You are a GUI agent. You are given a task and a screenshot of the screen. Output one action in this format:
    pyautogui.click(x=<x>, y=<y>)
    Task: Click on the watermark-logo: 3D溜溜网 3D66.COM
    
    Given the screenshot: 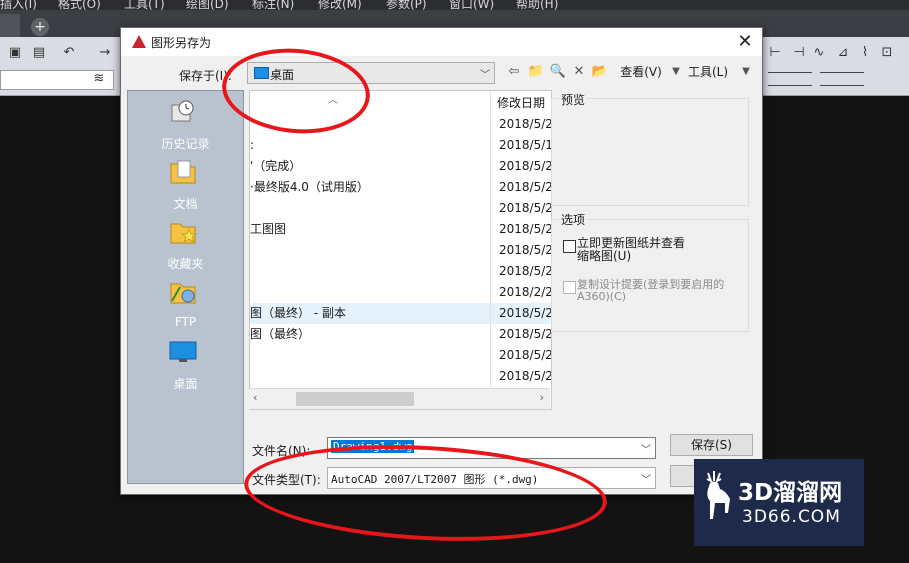 What is the action you would take?
    pyautogui.click(x=779, y=502)
    